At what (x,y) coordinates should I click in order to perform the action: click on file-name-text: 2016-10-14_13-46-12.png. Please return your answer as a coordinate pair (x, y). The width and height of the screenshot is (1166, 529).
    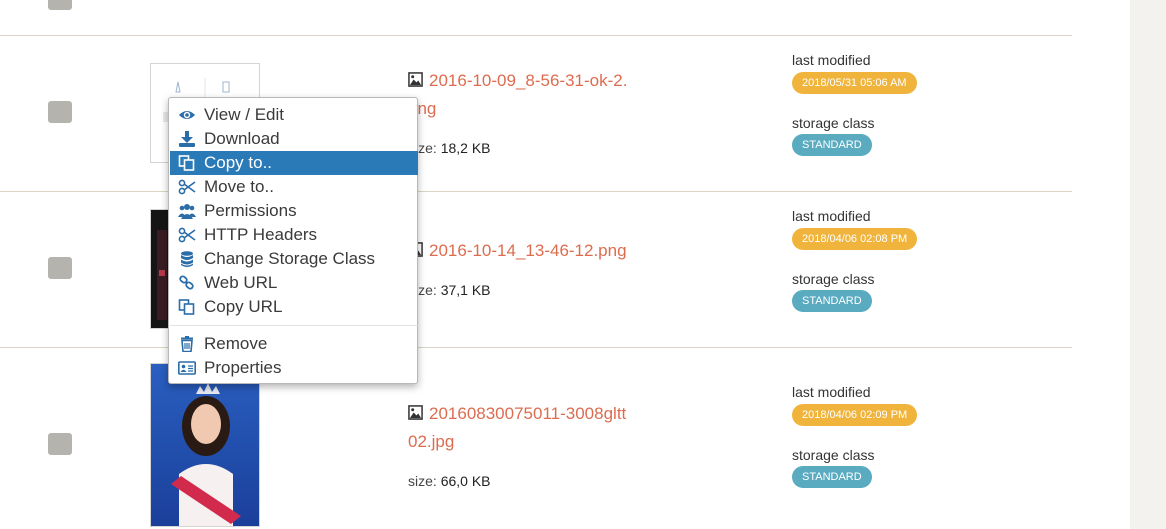
    Looking at the image, I should click on (528, 250).